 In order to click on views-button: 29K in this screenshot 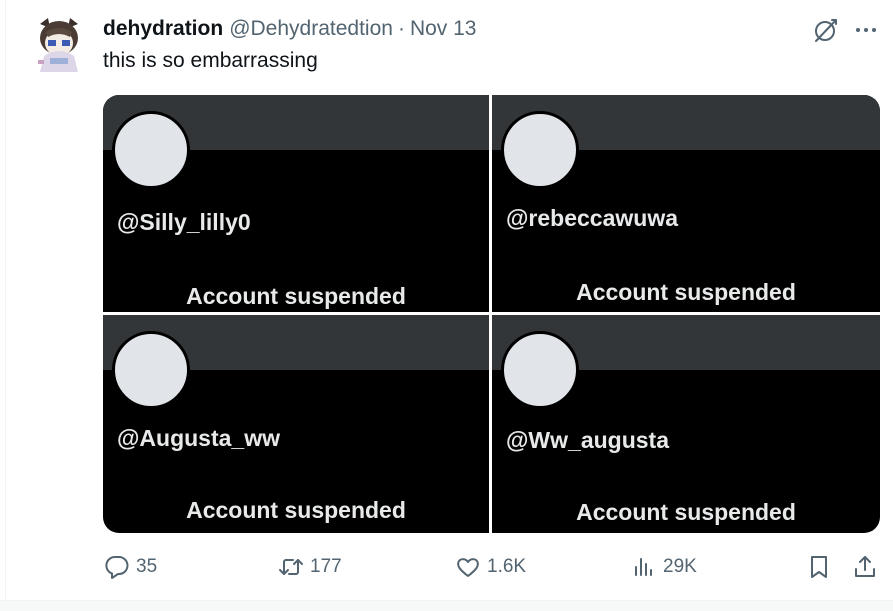, I will do `click(664, 567)`.